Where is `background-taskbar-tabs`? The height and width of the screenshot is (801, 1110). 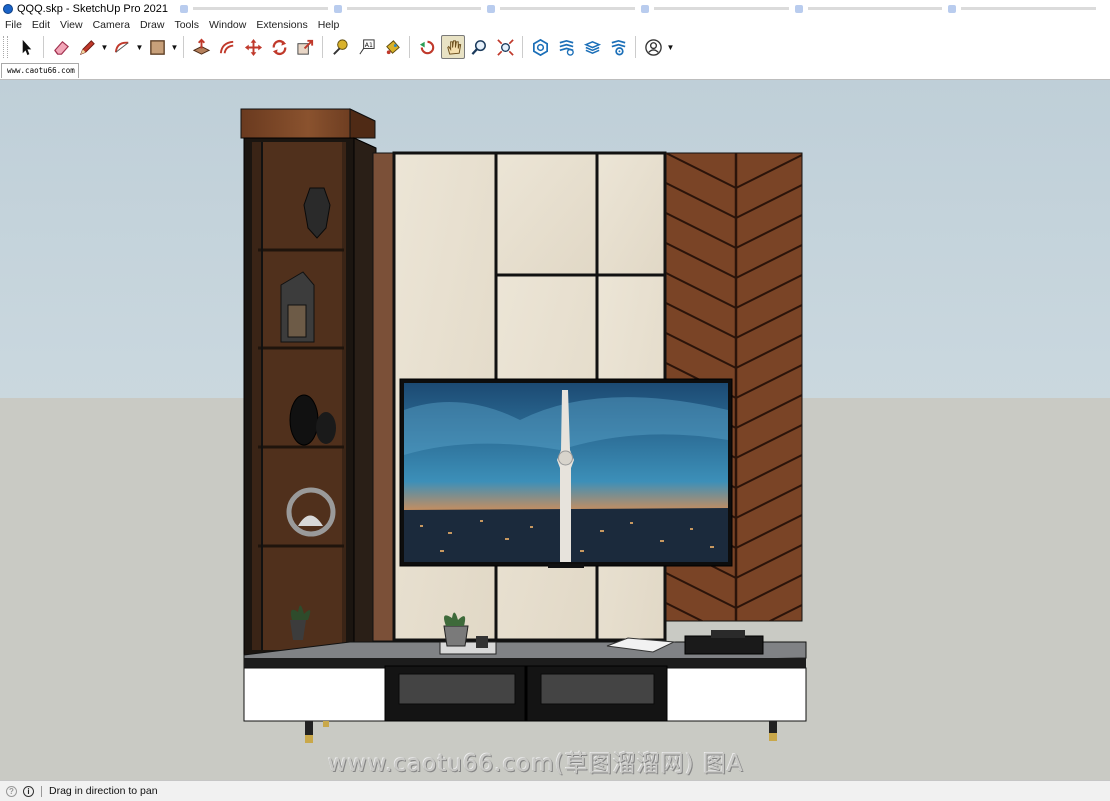 background-taskbar-tabs is located at coordinates (641, 8).